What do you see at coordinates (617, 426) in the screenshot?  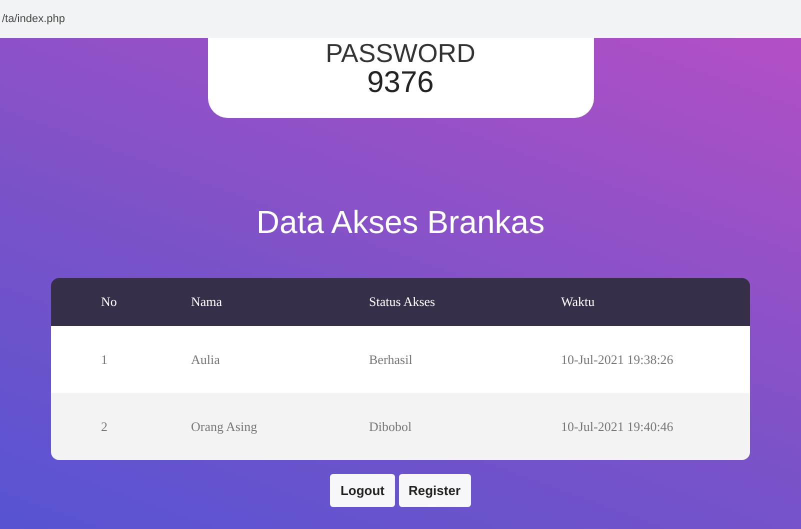 I see `table-cell: 10-Jul-2021 19:40:46` at bounding box center [617, 426].